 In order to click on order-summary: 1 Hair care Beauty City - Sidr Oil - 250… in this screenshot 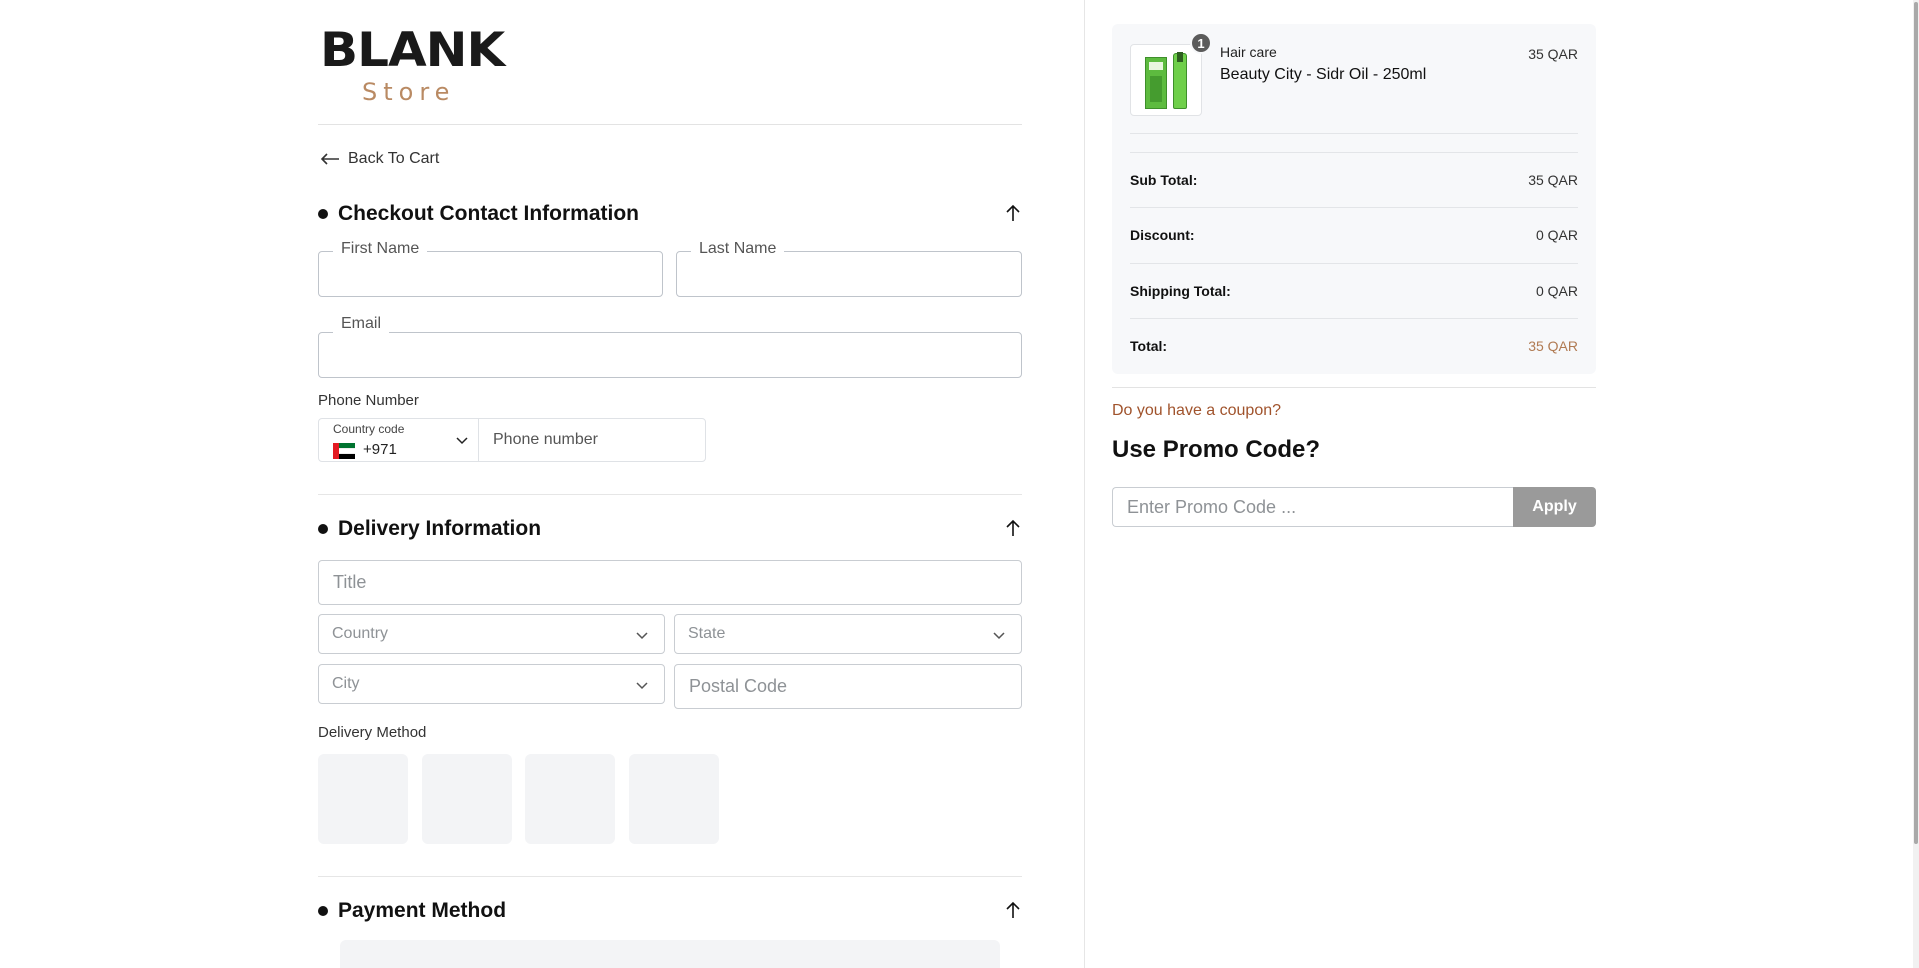, I will do `click(1354, 199)`.